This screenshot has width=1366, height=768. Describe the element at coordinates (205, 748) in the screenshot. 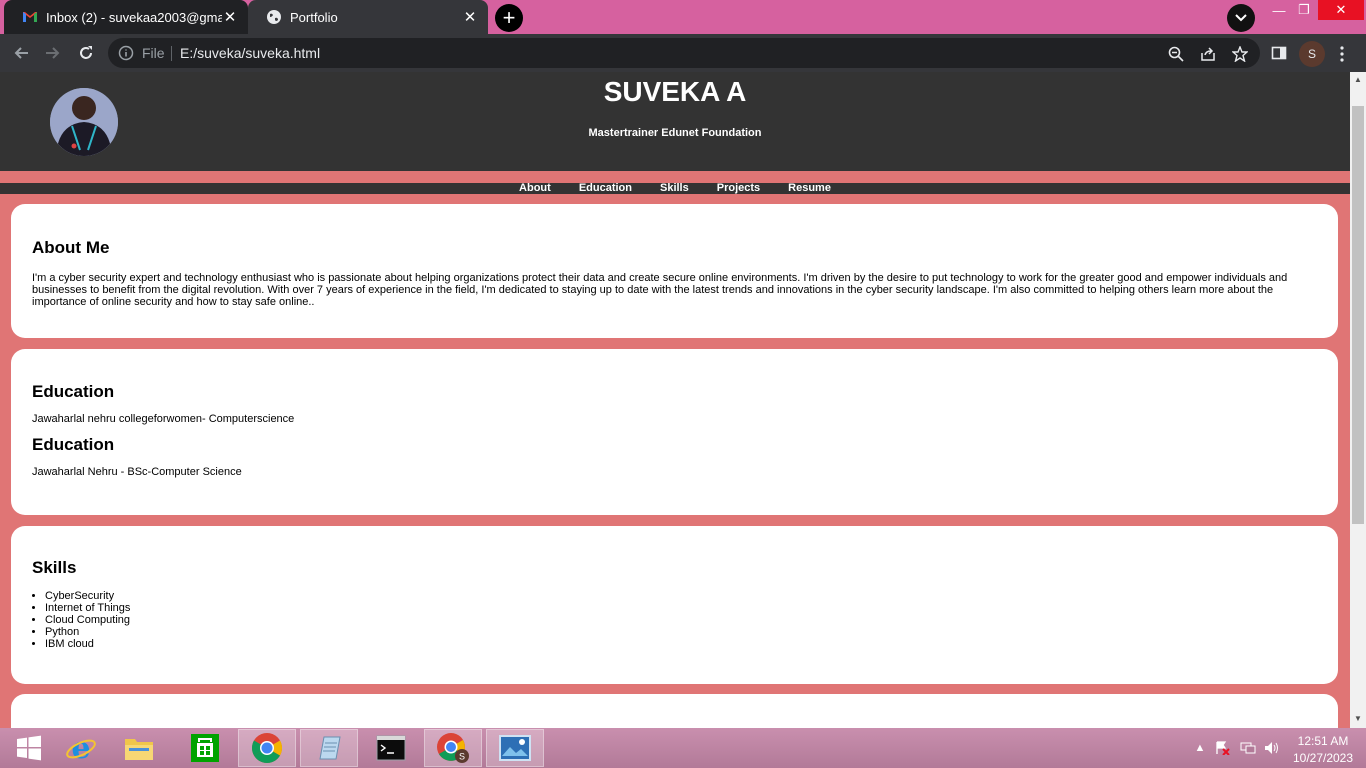

I see `store-icon` at that location.